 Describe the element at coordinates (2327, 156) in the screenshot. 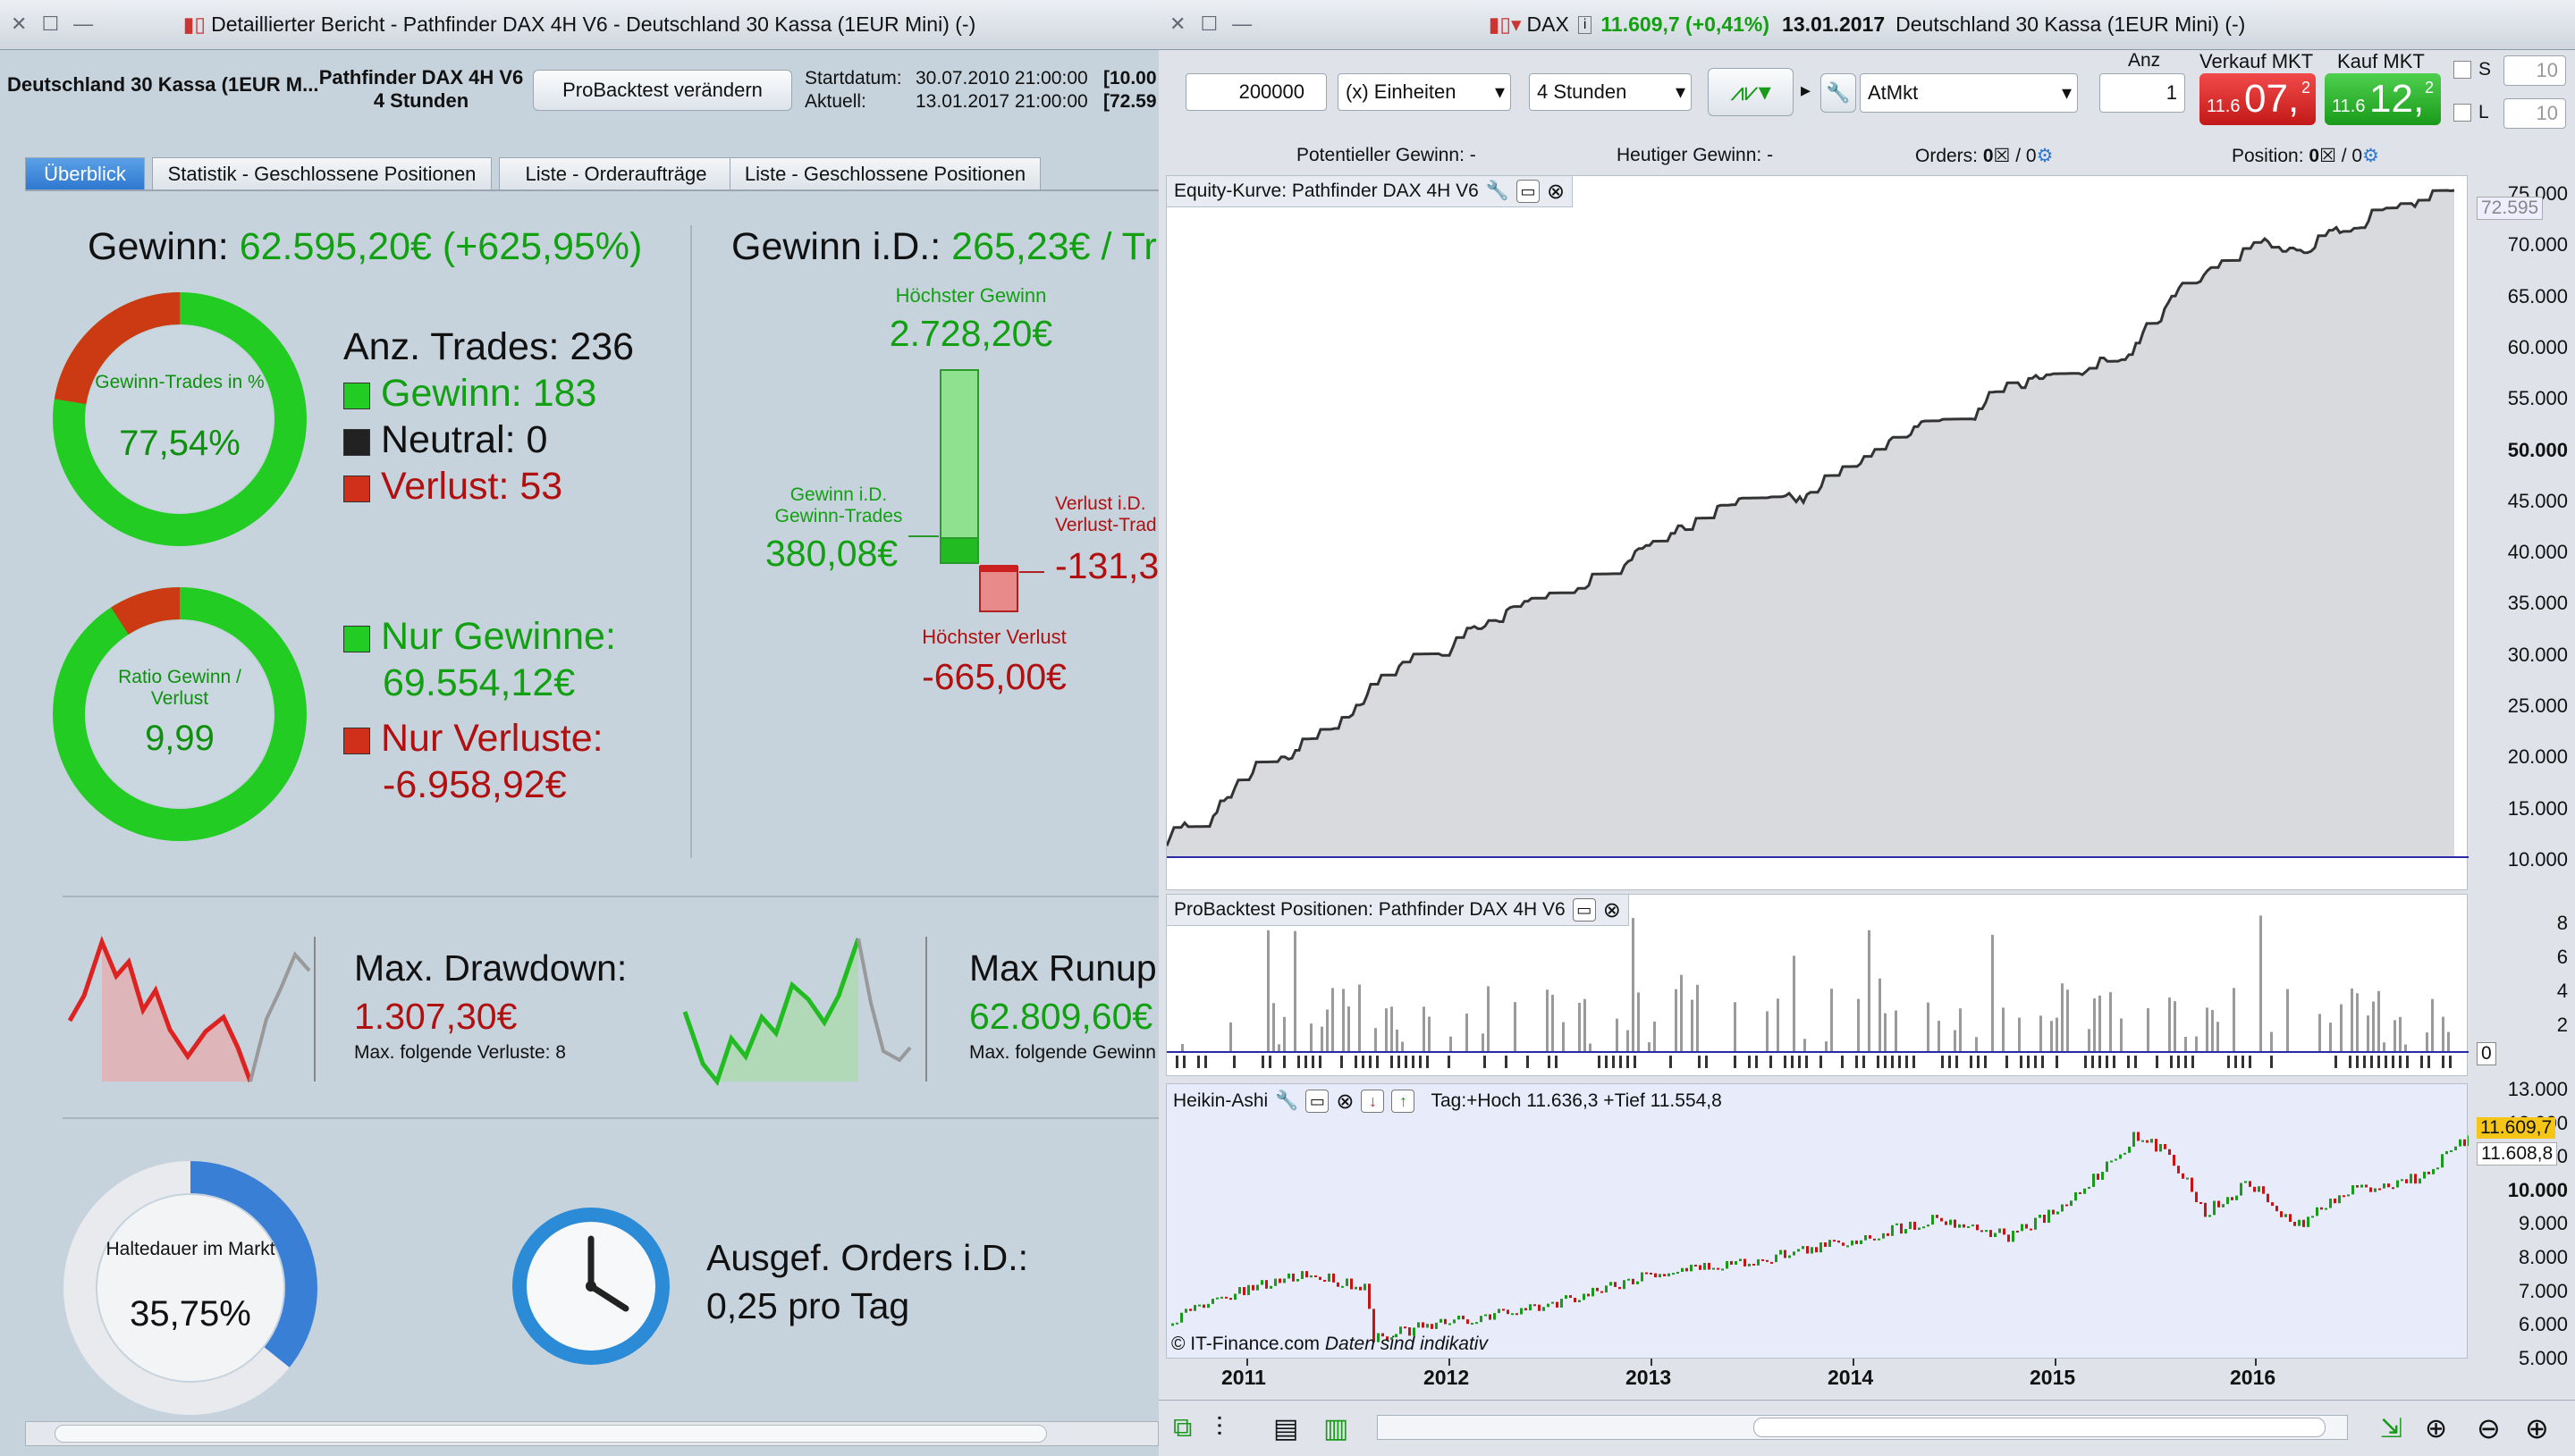

I see `position-clear-icon: ☒` at that location.